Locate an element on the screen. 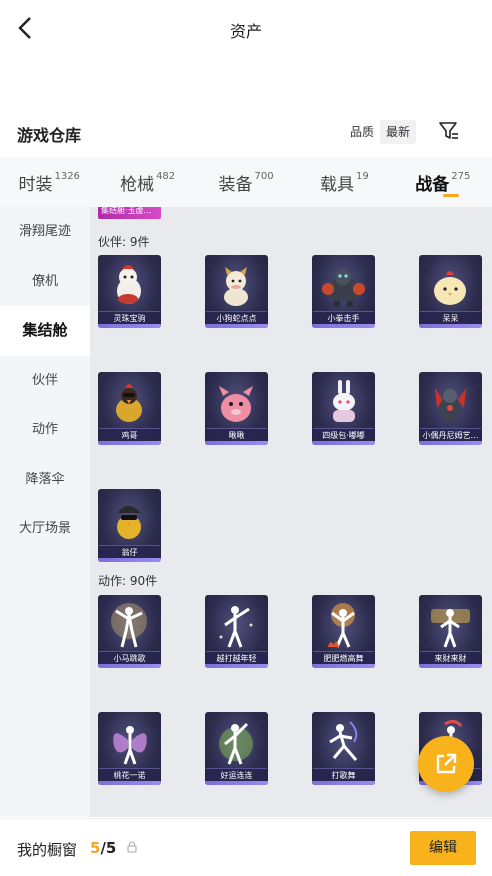 The width and height of the screenshot is (492, 876). rooster-icon is located at coordinates (129, 403).